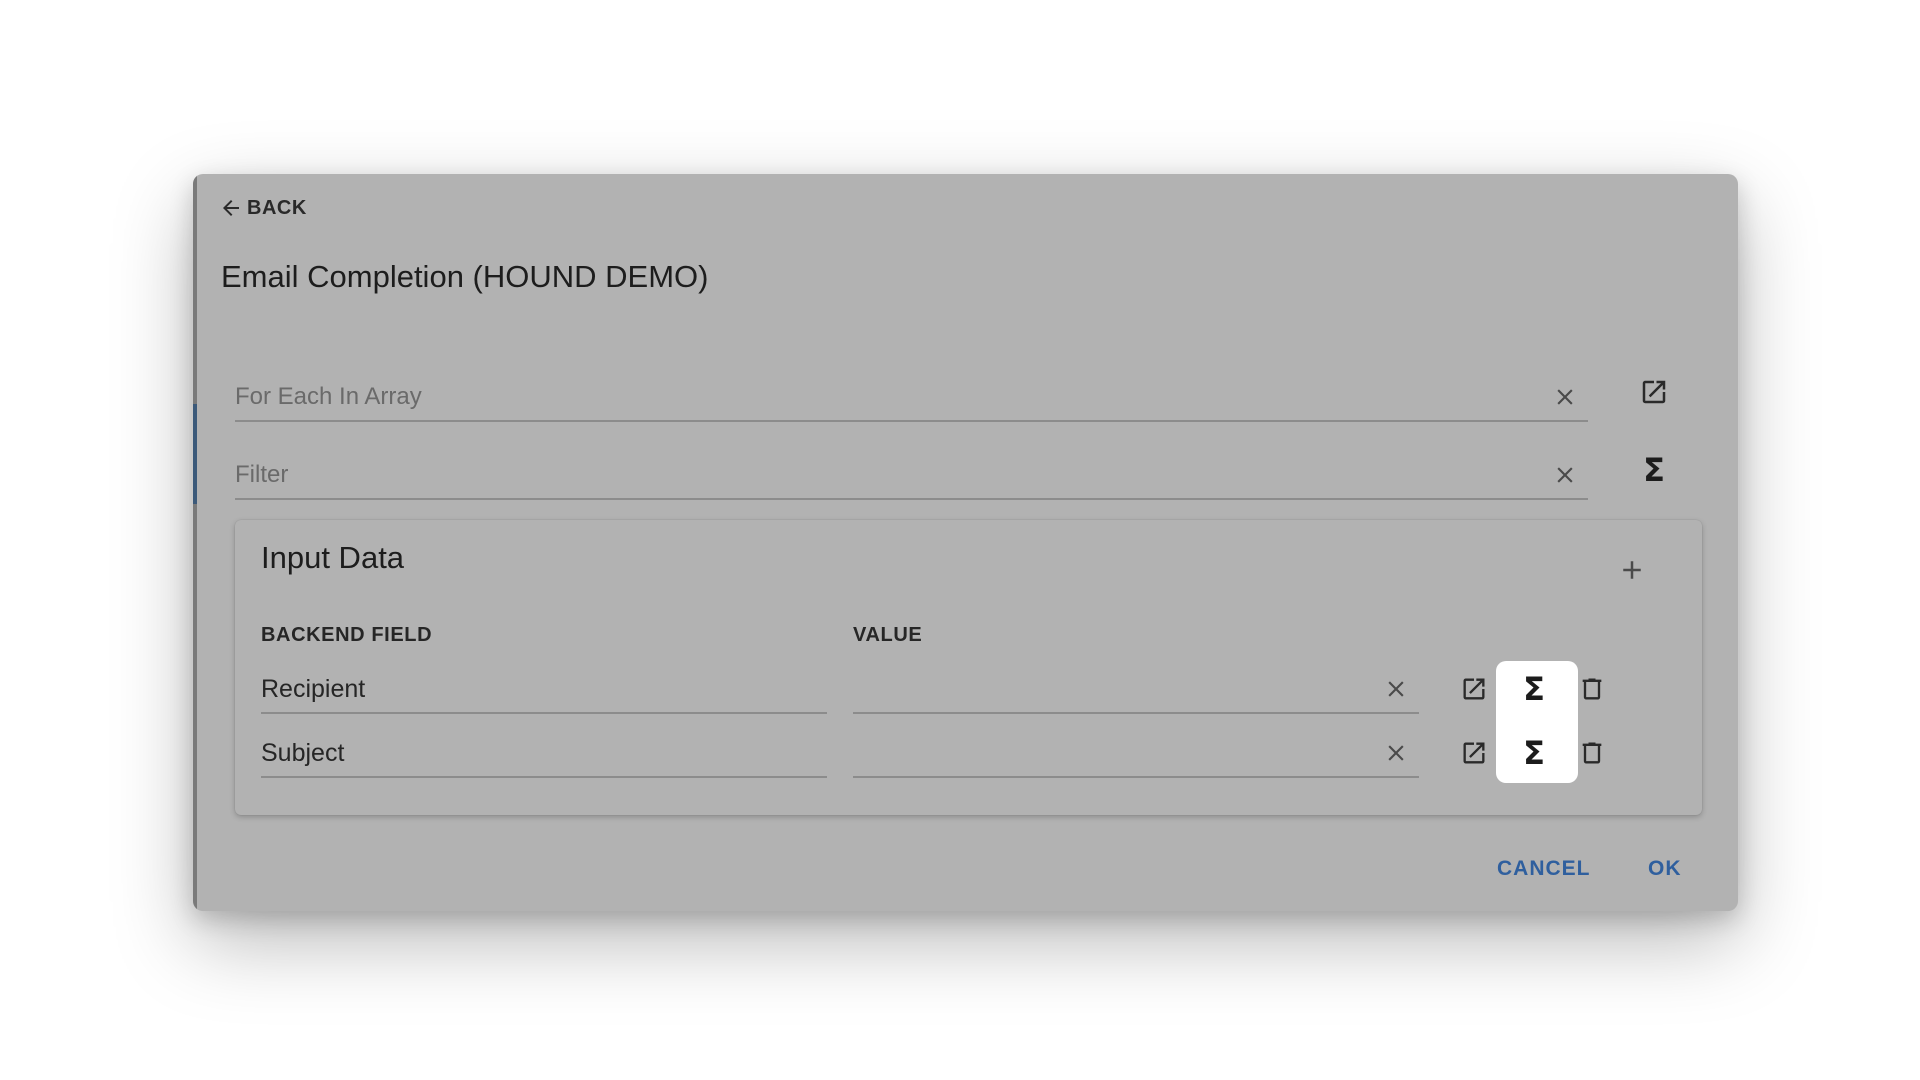 This screenshot has width=1920, height=1080. Describe the element at coordinates (911, 398) in the screenshot. I see `for-each-field: For Each In Array` at that location.